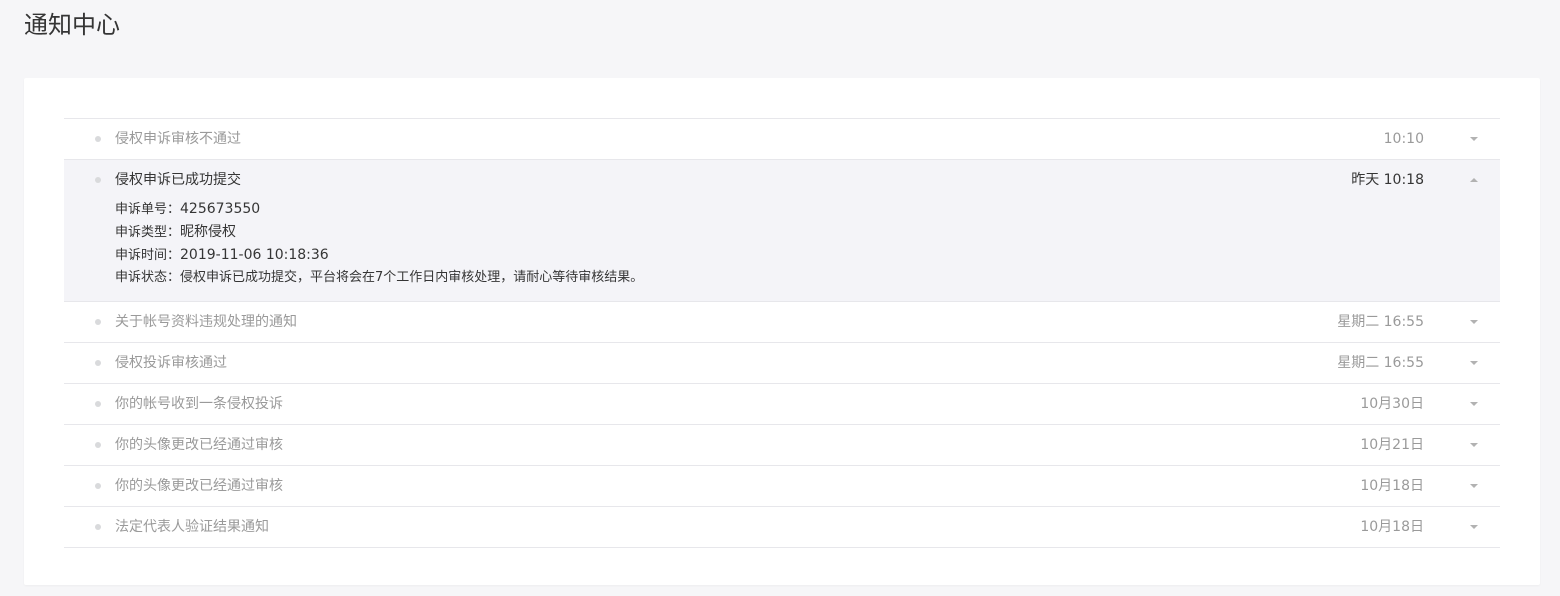 The height and width of the screenshot is (596, 1560). I want to click on notification-item: 侵权投诉审核通过 星期二 16:55, so click(782, 363).